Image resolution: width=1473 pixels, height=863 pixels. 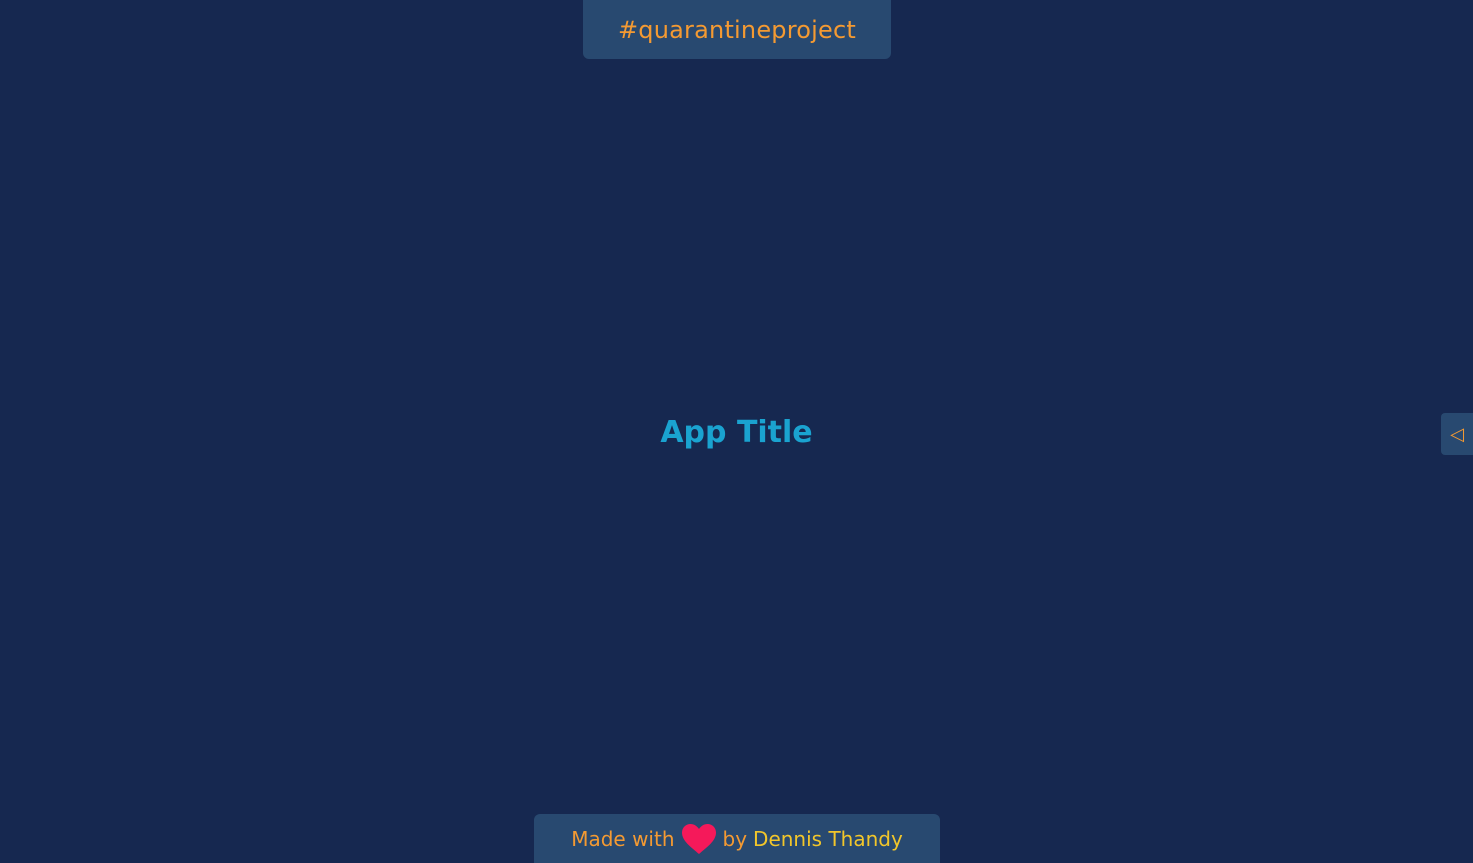 I want to click on triangle-left-icon: ◁, so click(x=1457, y=434).